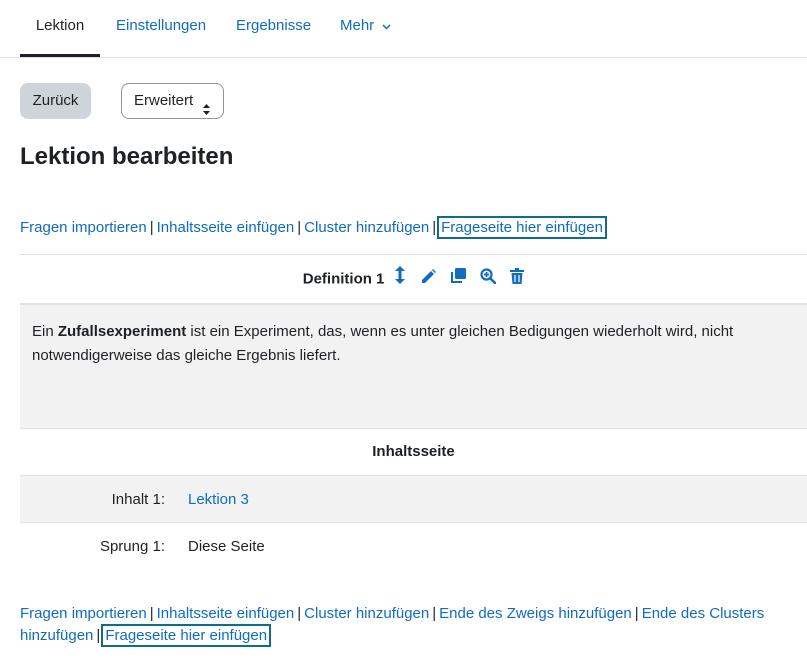  What do you see at coordinates (413, 278) in the screenshot?
I see `lesson-page-header: Definition 1` at bounding box center [413, 278].